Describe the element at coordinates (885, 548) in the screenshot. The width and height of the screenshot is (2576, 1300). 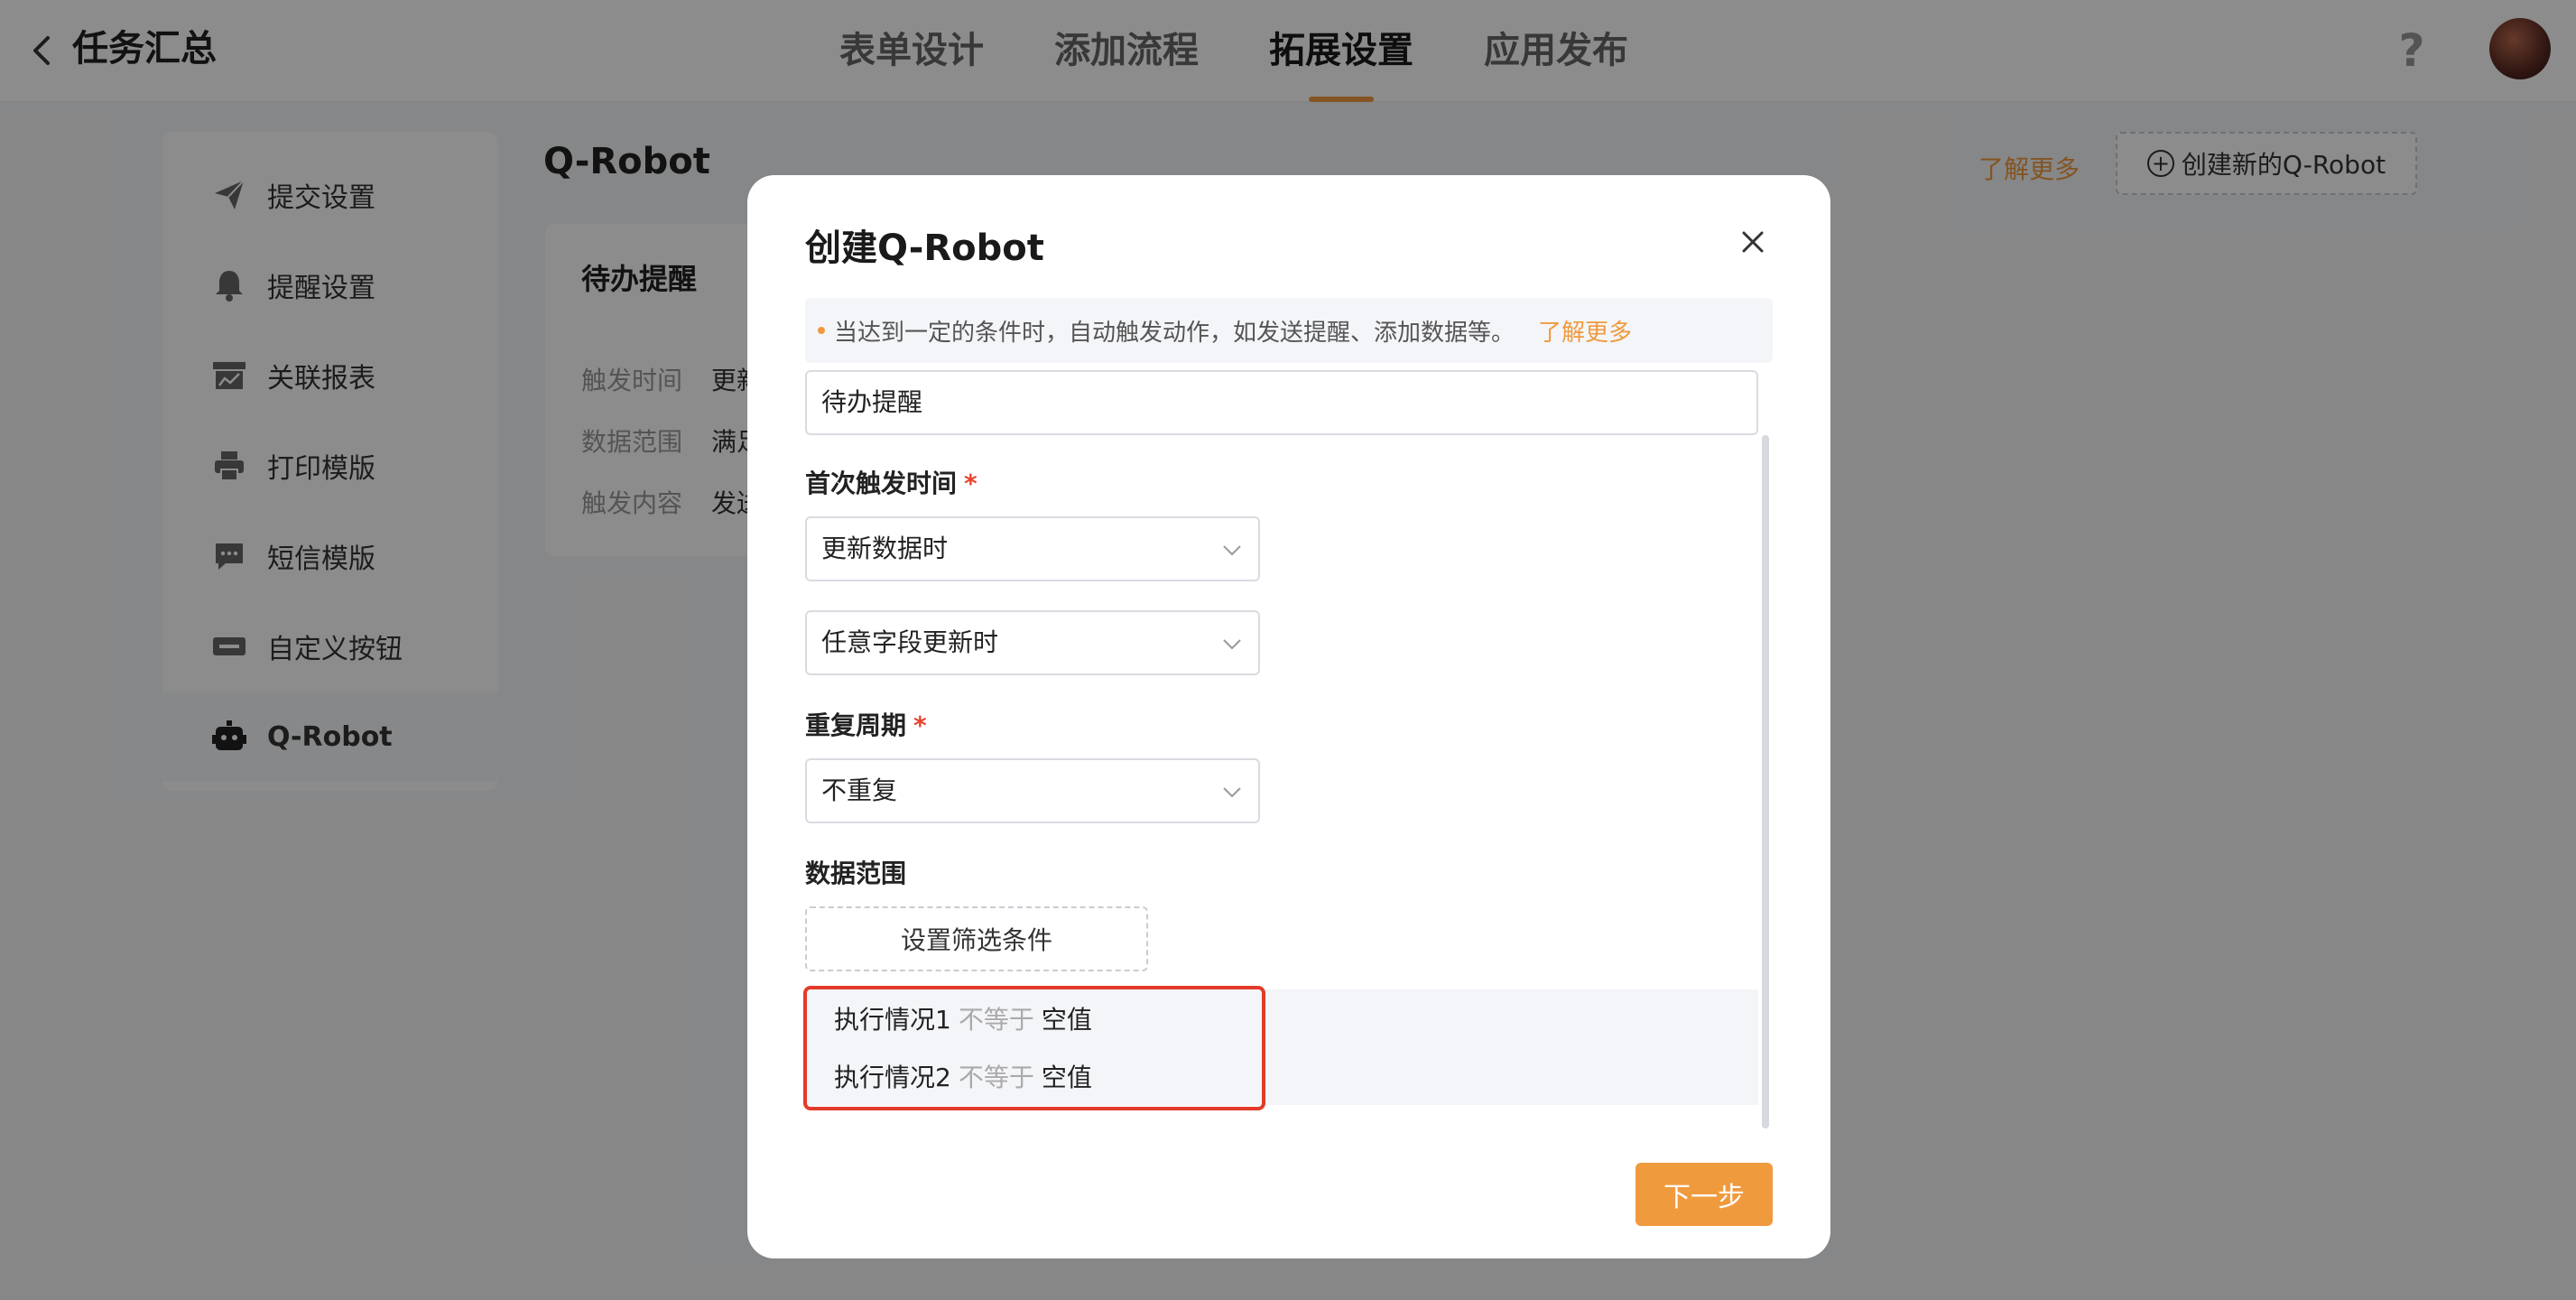
I see `first-trigger-value: 更新数据时` at that location.